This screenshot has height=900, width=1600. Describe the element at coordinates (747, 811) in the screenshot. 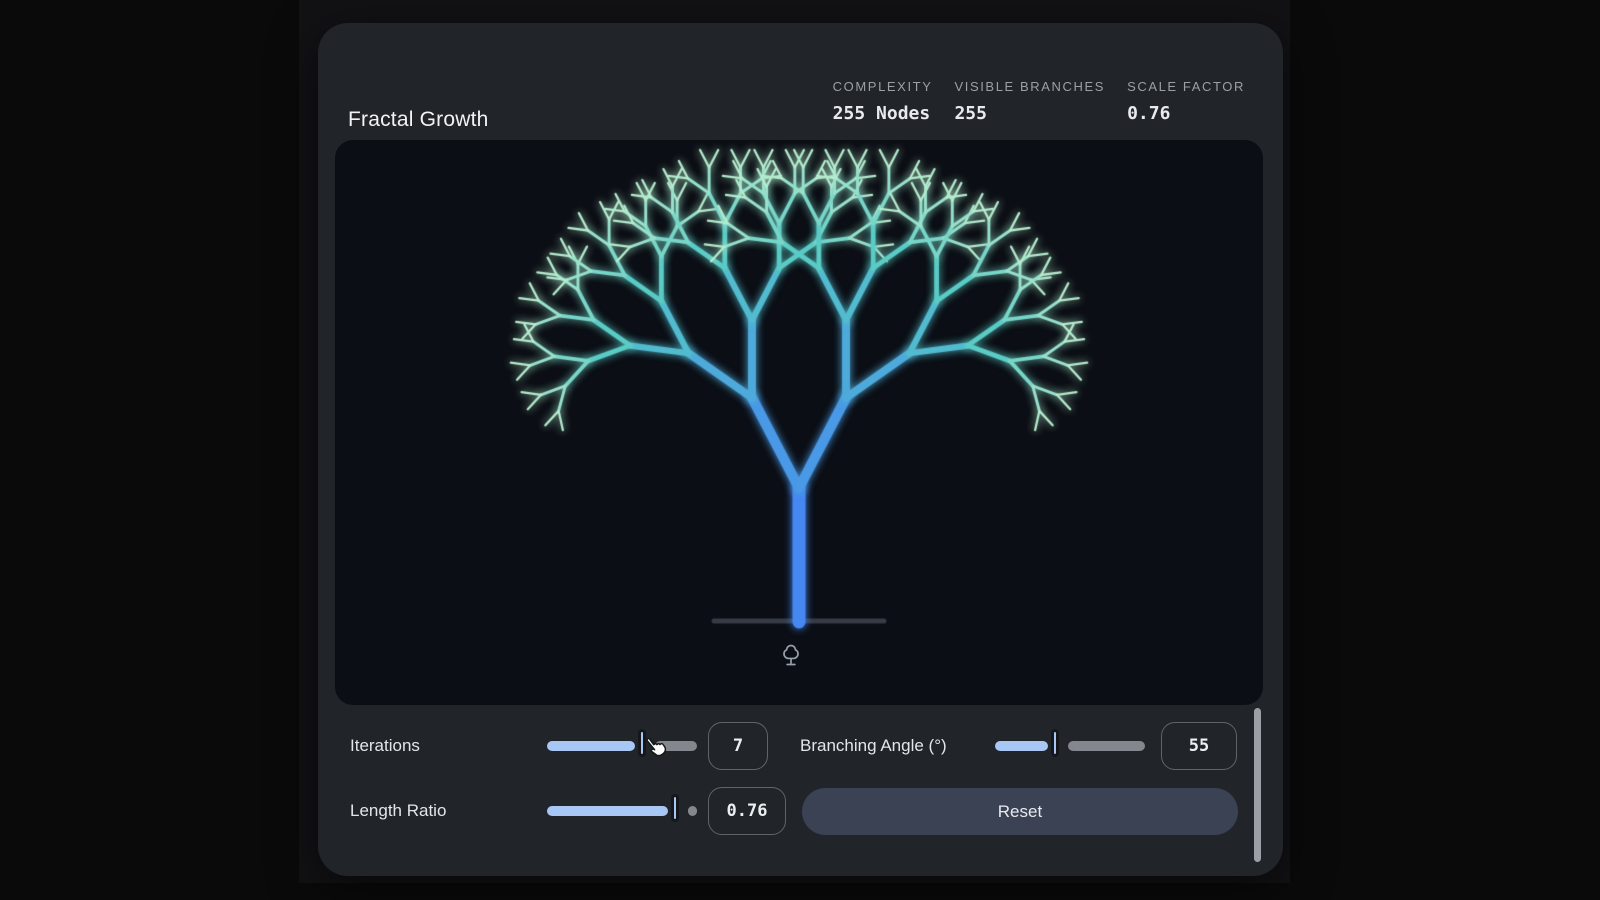

I see `length-ratio-value-box: 0.76` at that location.